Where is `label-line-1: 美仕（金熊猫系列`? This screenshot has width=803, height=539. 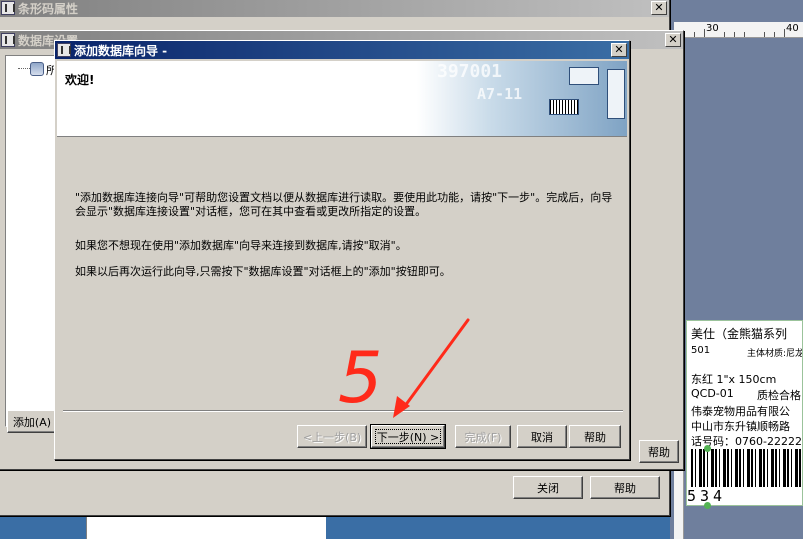 label-line-1: 美仕（金熊猫系列 is located at coordinates (739, 334).